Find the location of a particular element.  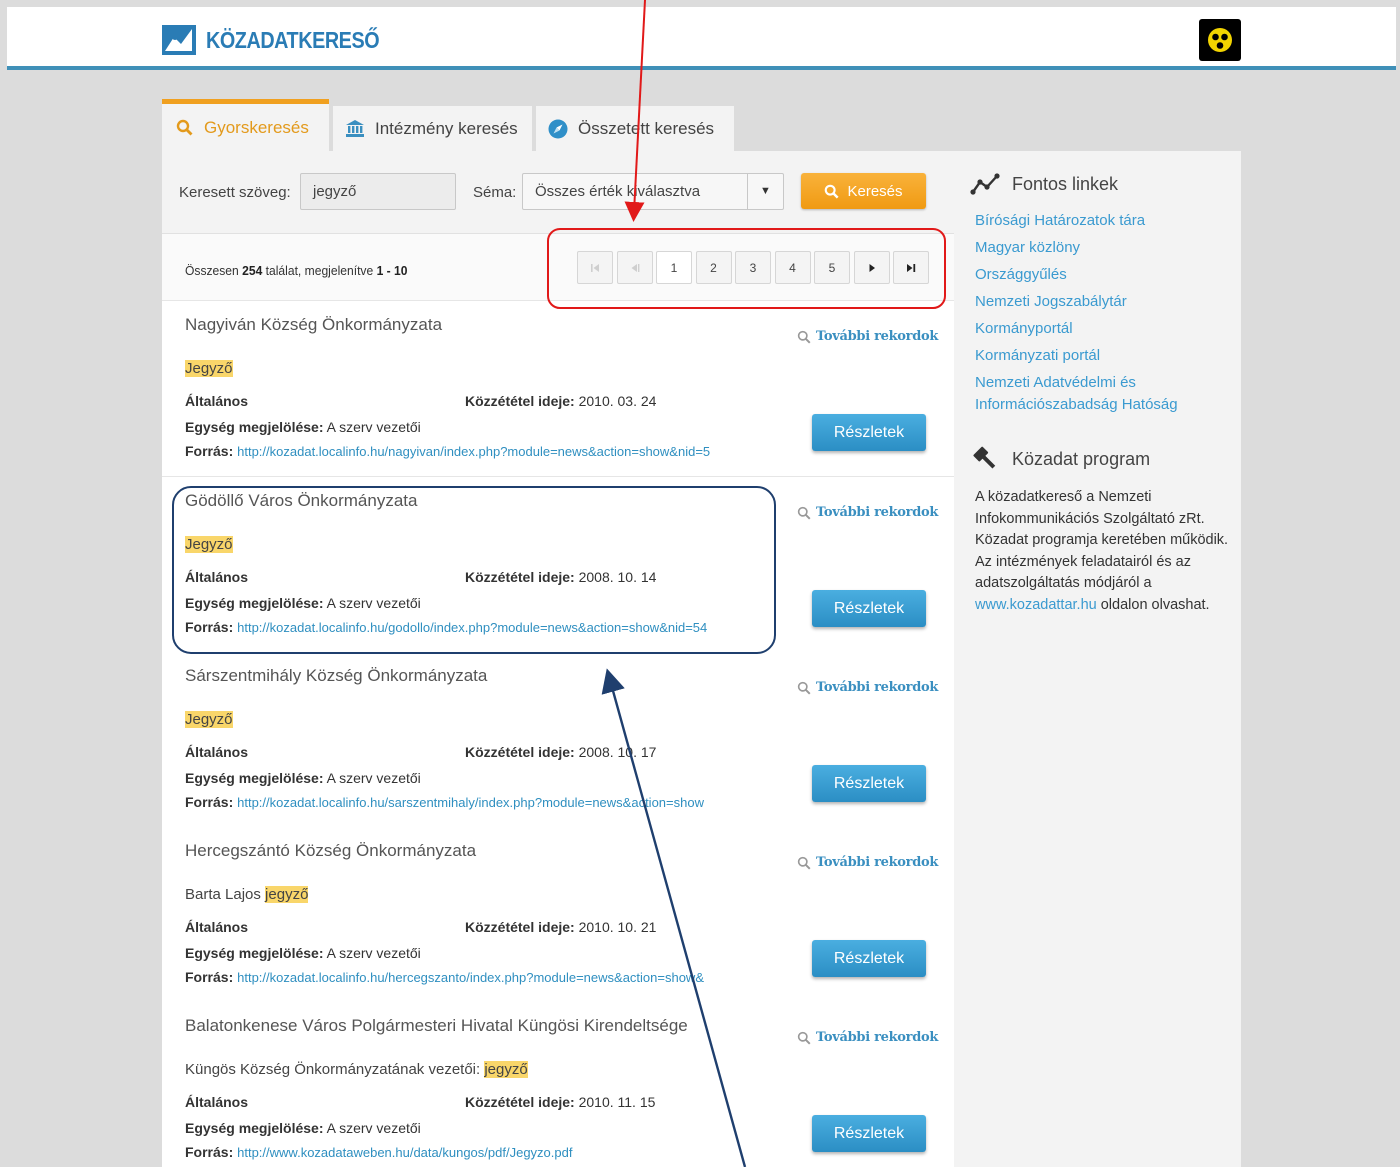

search-button: Keresés is located at coordinates (863, 191).